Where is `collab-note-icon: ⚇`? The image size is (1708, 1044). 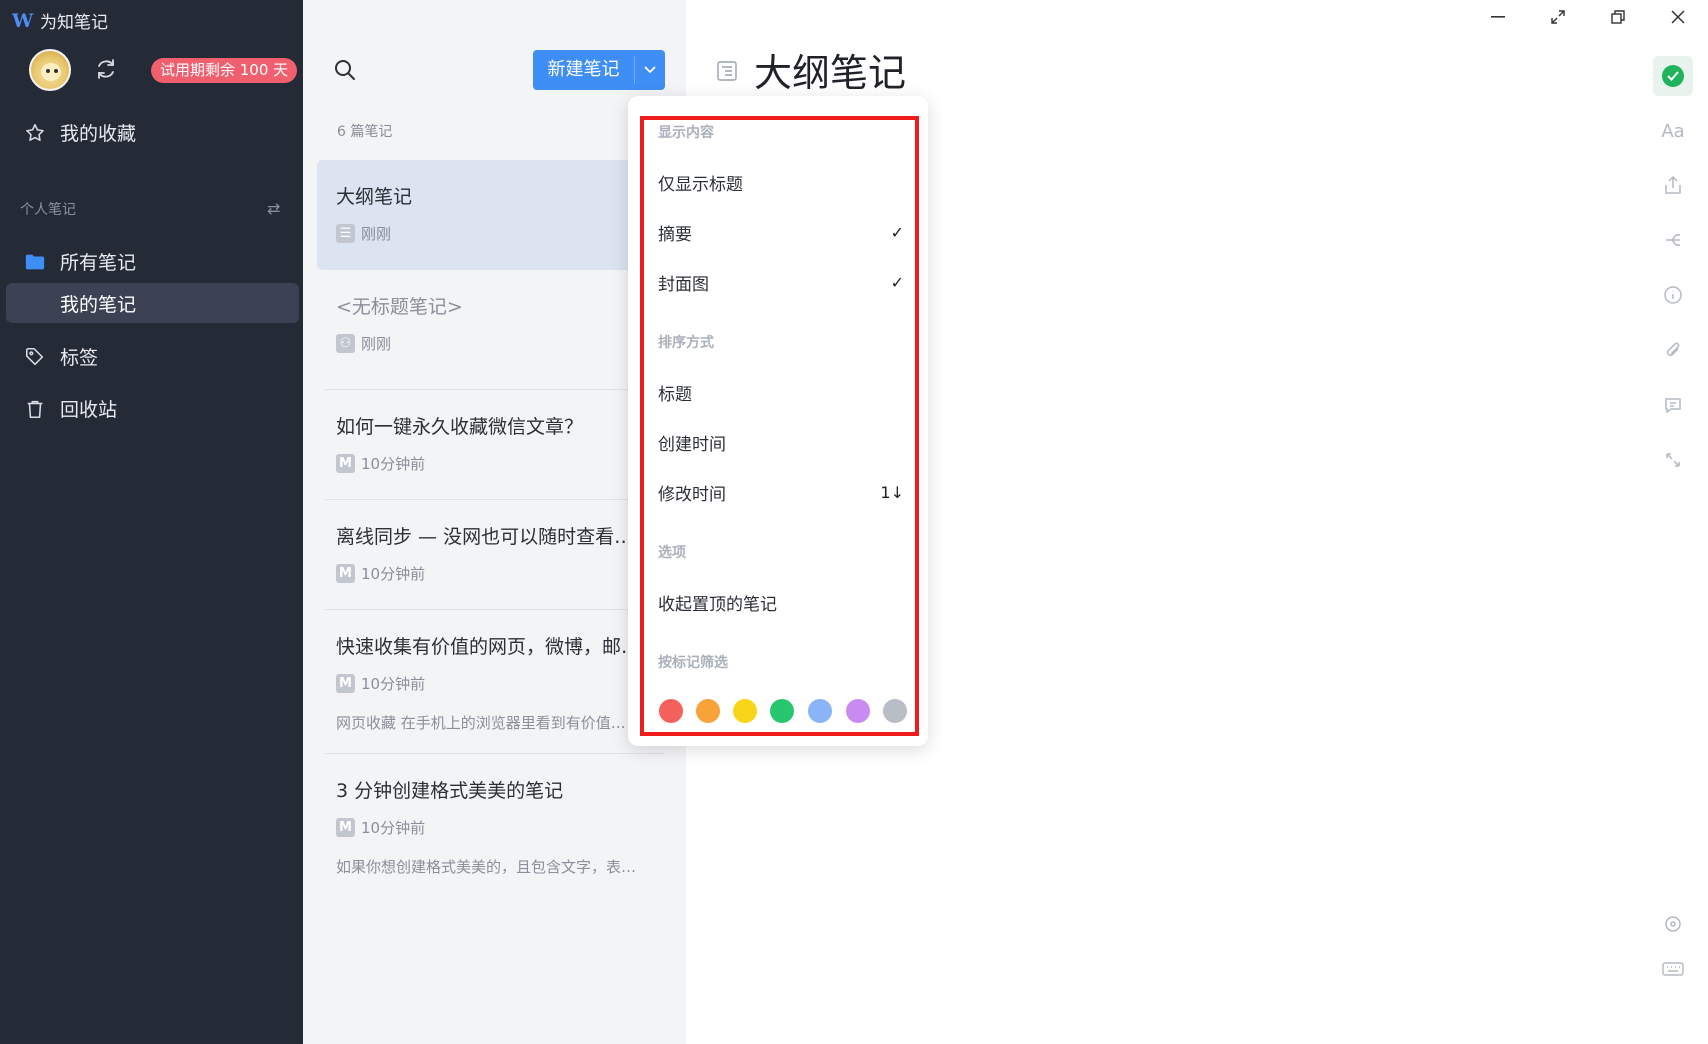
collab-note-icon: ⚇ is located at coordinates (345, 343).